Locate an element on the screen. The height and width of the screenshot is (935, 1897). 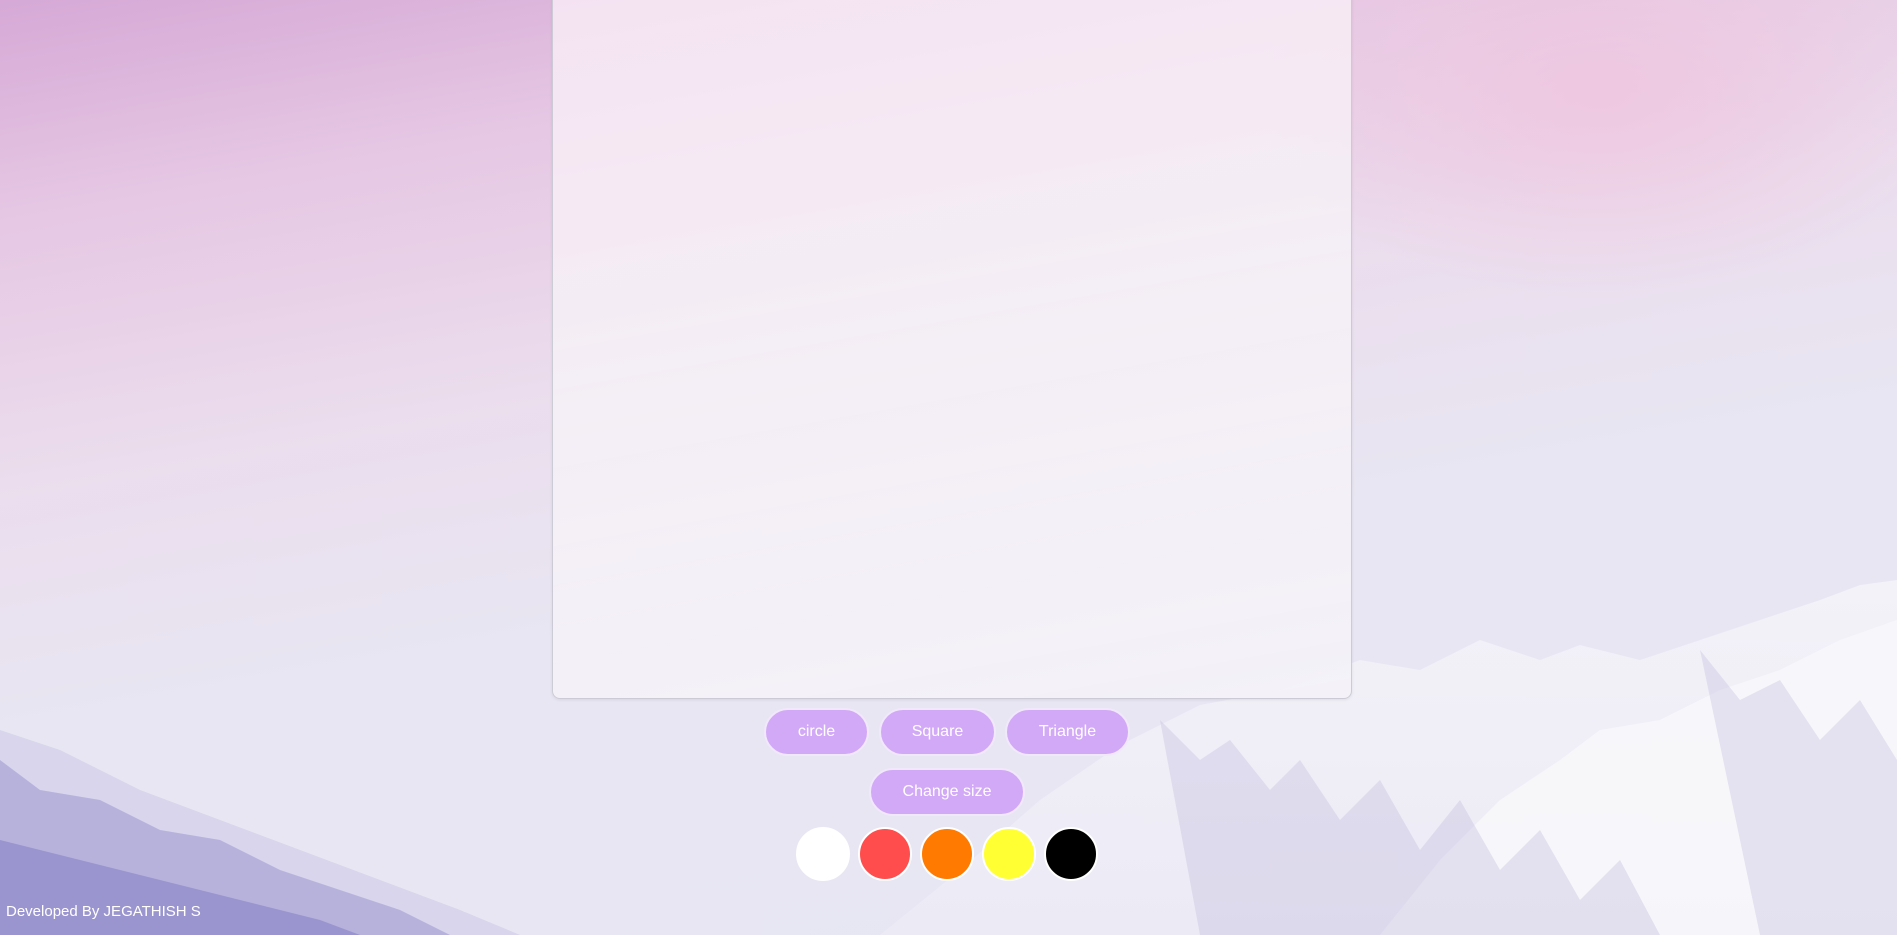
color-swatch-red is located at coordinates (885, 854).